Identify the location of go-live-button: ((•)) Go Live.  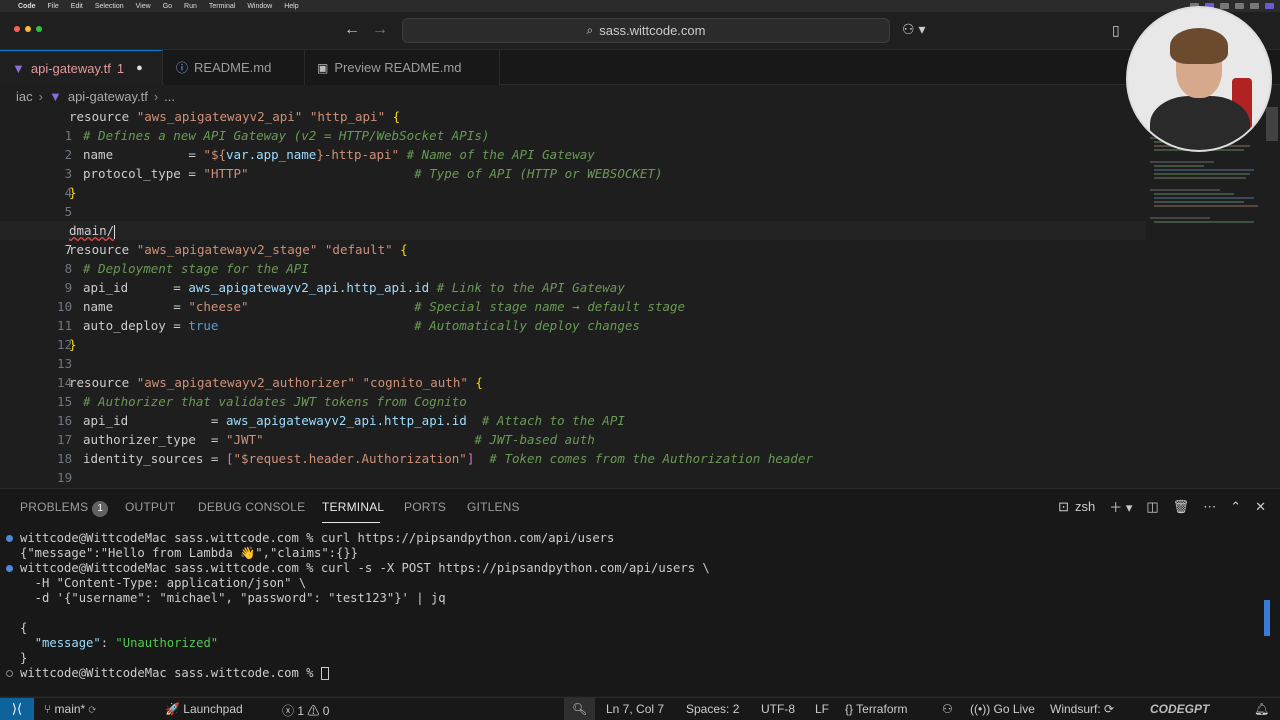
(1002, 709).